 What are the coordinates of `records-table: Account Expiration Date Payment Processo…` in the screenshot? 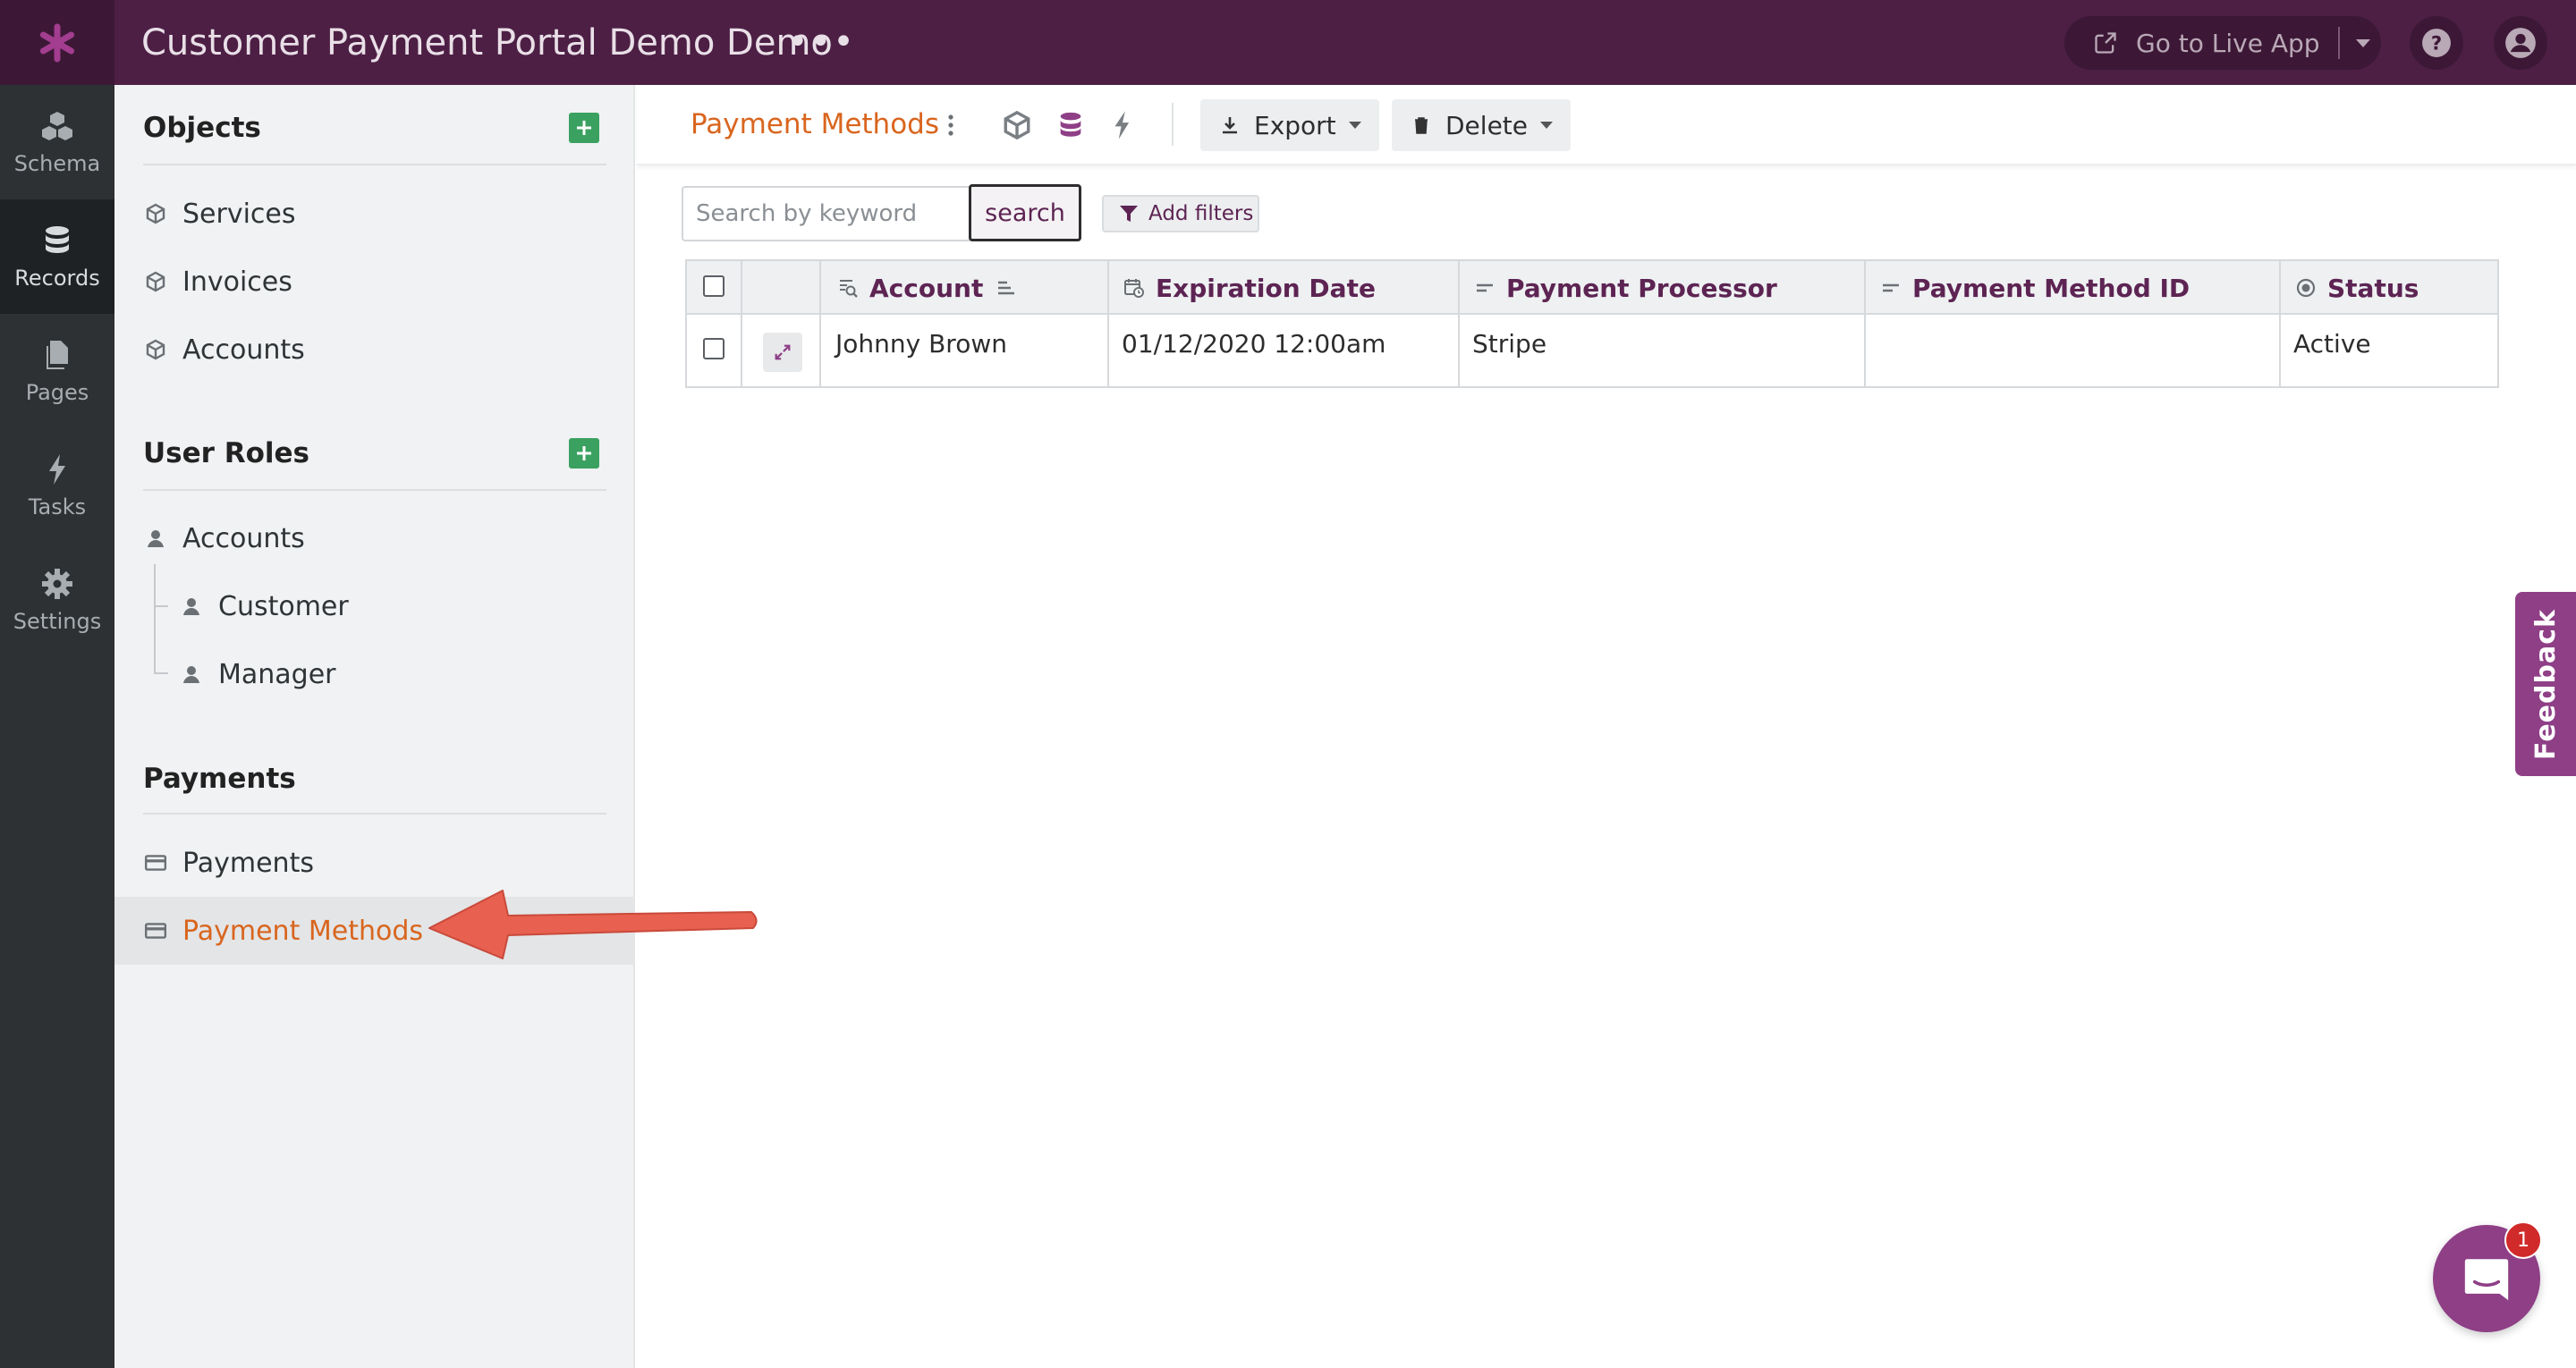 It's located at (1592, 323).